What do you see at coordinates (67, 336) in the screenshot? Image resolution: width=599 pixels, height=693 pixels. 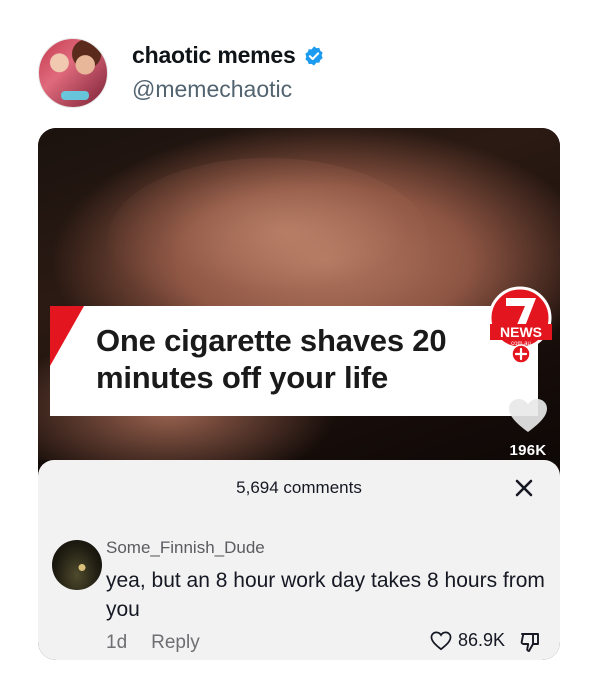 I see `banner-red-flag` at bounding box center [67, 336].